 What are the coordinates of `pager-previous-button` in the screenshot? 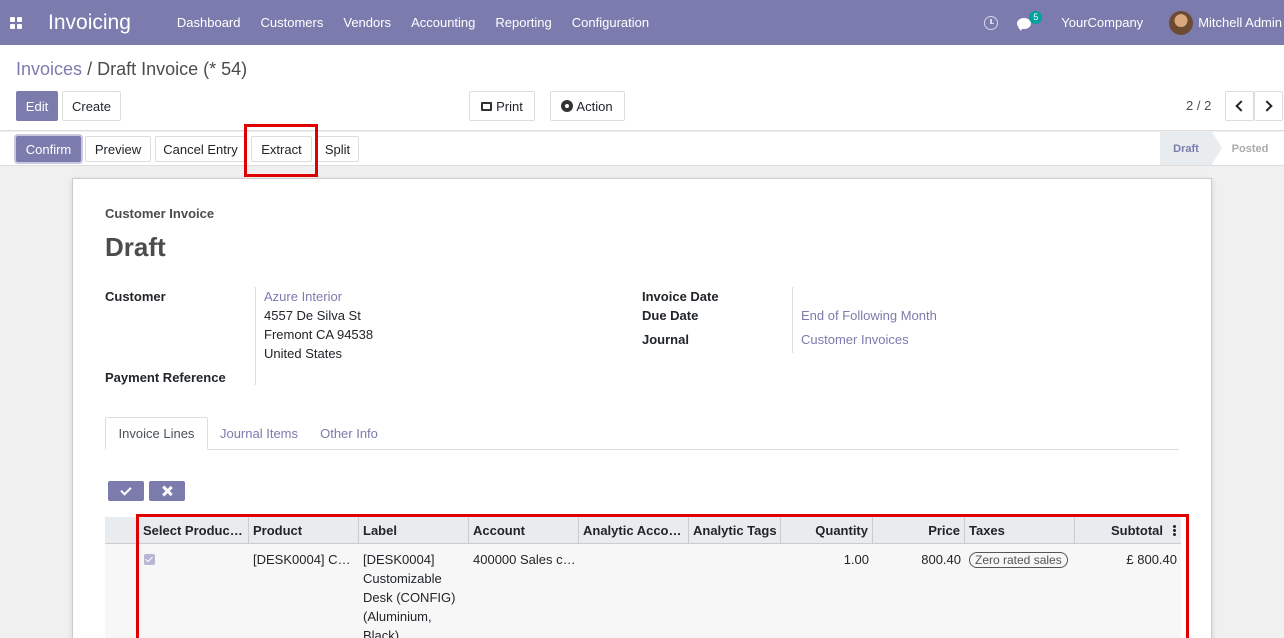 It's located at (1239, 106).